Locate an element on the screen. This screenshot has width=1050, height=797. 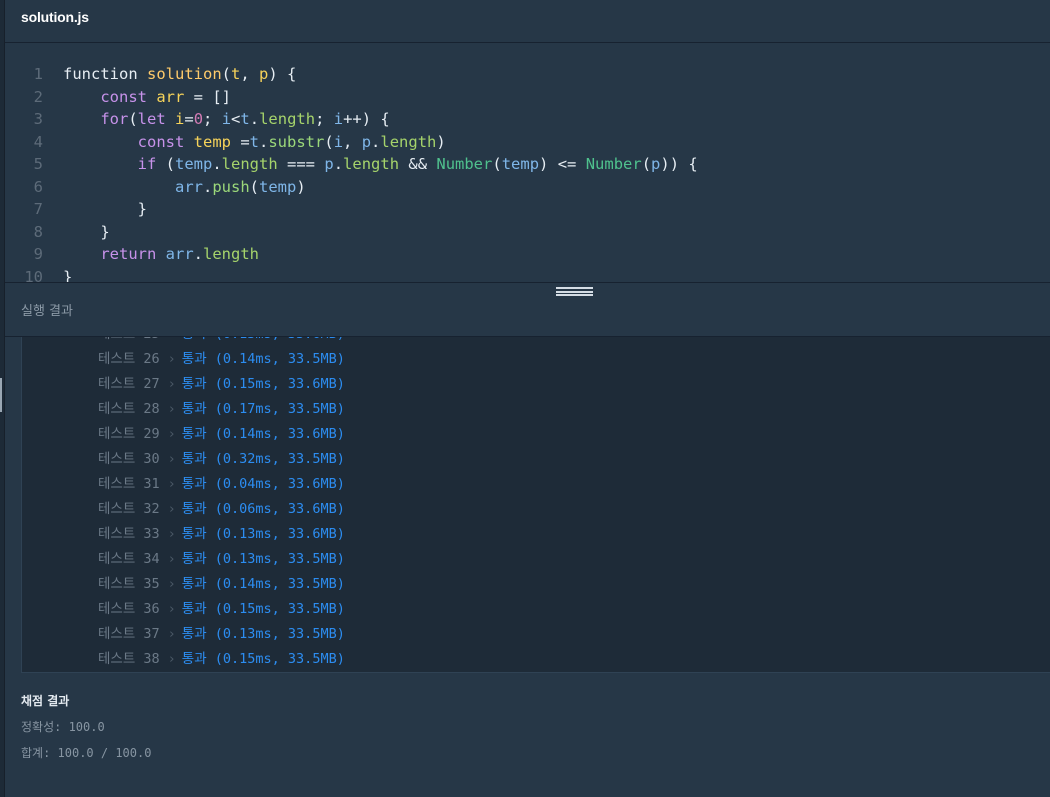
test-result-row: 테스트 38 › 통과 (0.15ms, 33.5MB) is located at coordinates (221, 659).